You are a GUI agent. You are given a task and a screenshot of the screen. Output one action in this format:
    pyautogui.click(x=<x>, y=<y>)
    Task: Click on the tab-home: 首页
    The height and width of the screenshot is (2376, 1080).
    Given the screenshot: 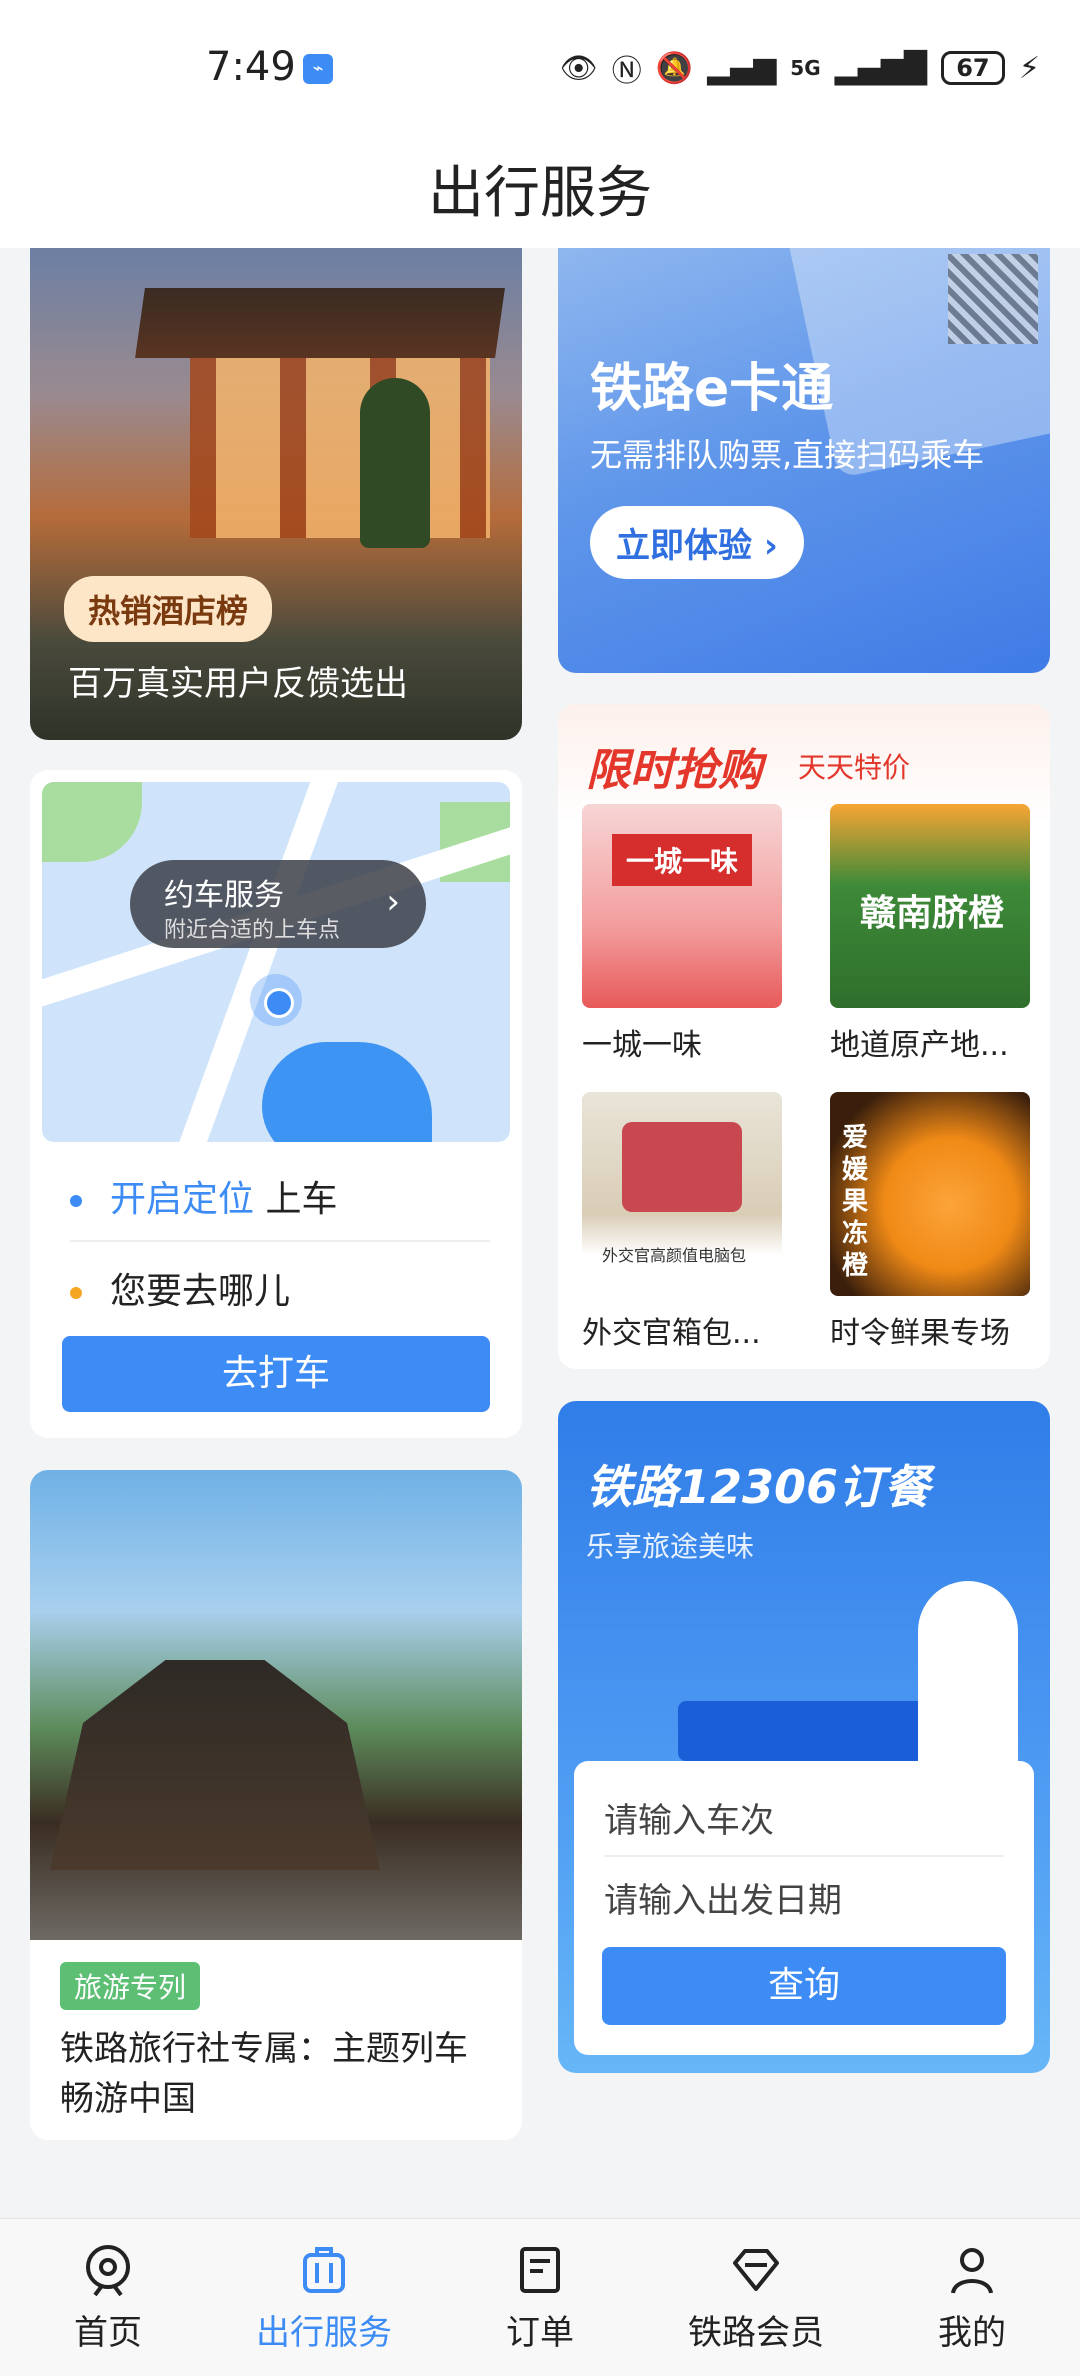 What is the action you would take?
    pyautogui.click(x=108, y=2297)
    